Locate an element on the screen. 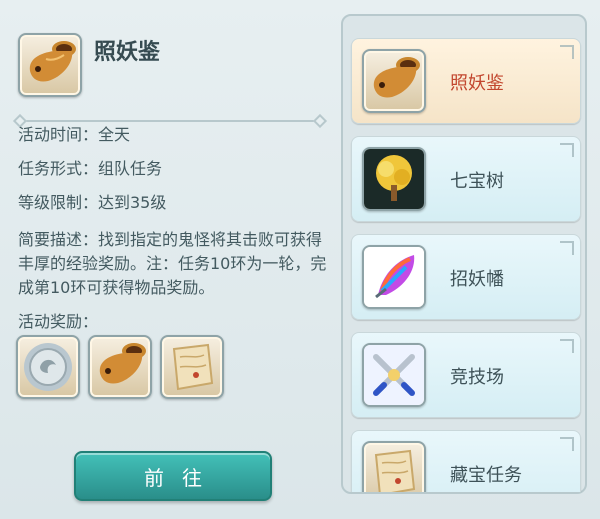 The image size is (600, 519). crossed-swords-icon is located at coordinates (394, 375).